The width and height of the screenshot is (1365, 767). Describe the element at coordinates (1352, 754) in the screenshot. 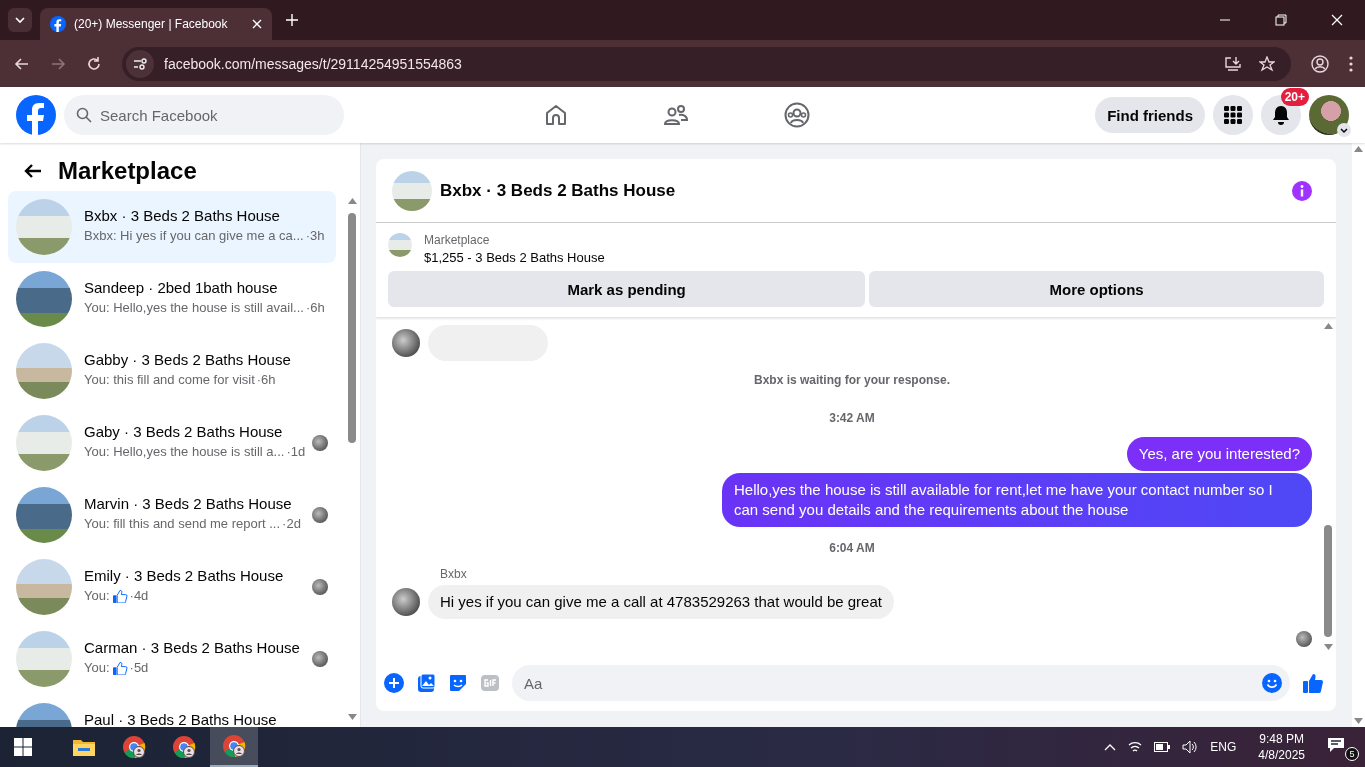

I see `notification-count: 5` at that location.